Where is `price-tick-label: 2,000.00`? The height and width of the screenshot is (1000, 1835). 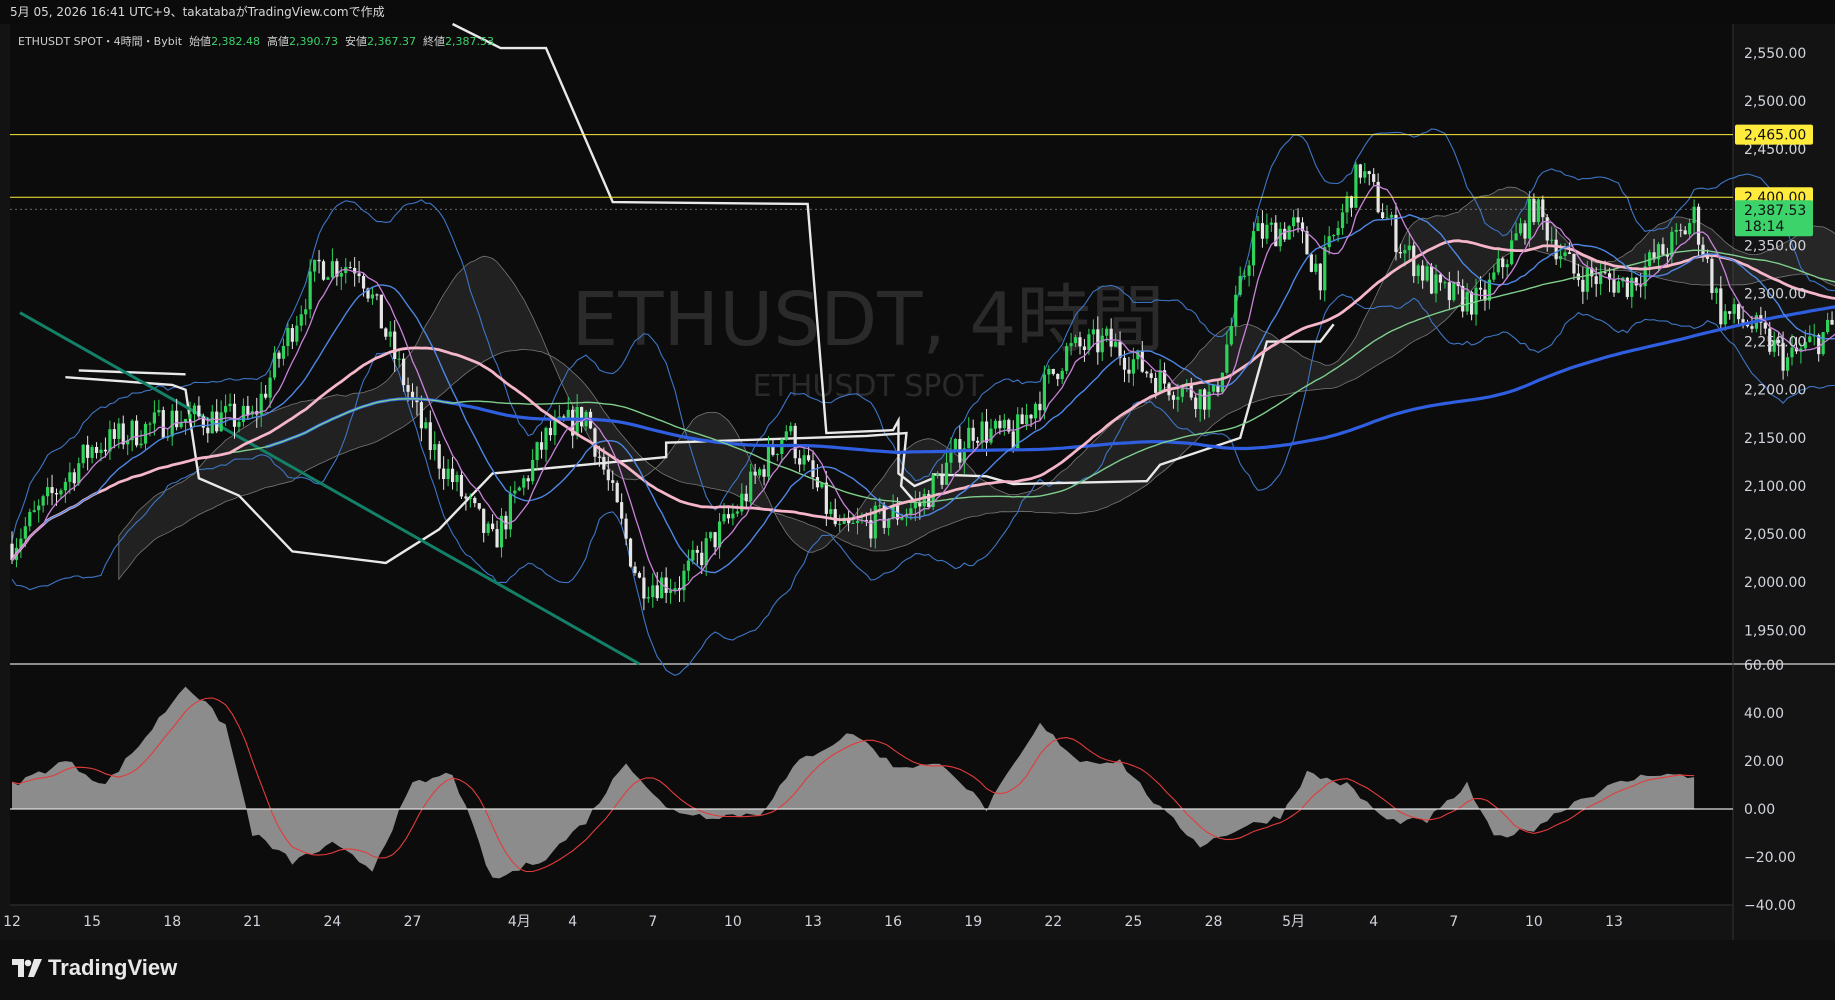 price-tick-label: 2,000.00 is located at coordinates (1775, 583).